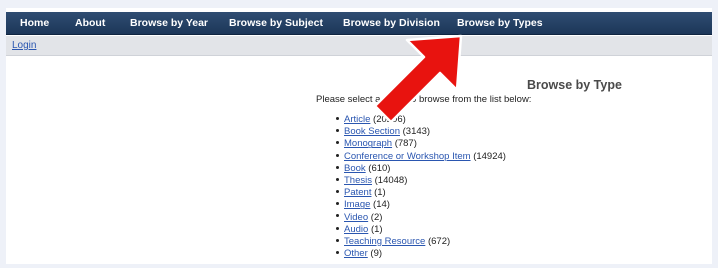  What do you see at coordinates (368, 143) in the screenshot?
I see `type-link: Monograph` at bounding box center [368, 143].